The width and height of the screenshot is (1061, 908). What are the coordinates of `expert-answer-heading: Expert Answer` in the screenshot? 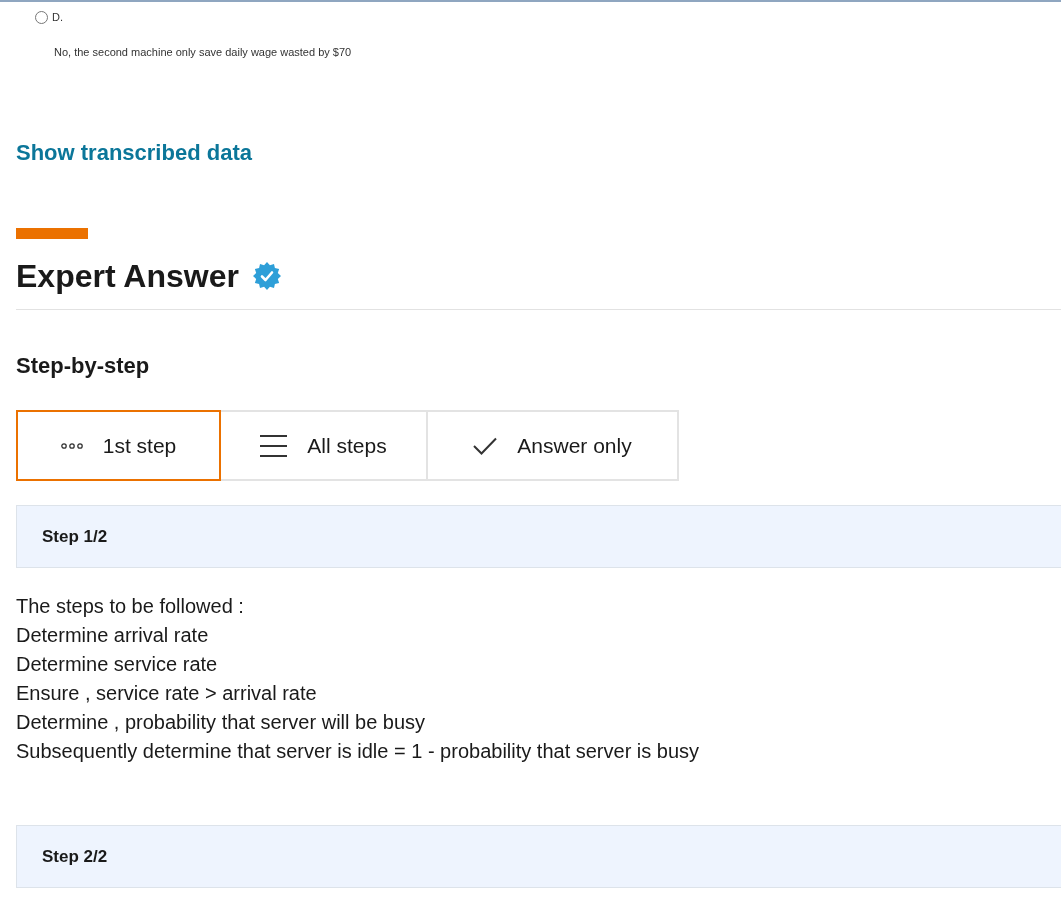 It's located at (127, 276).